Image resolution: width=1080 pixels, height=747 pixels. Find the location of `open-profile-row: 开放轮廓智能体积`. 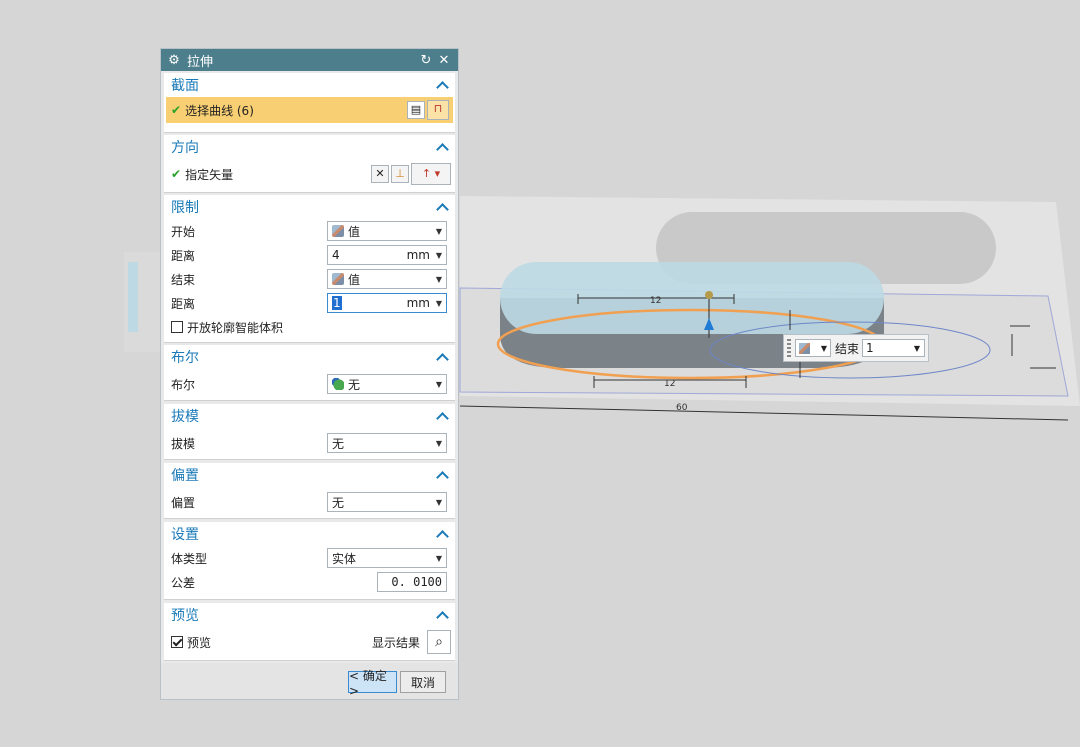

open-profile-row: 开放轮廓智能体积 is located at coordinates (309, 327).